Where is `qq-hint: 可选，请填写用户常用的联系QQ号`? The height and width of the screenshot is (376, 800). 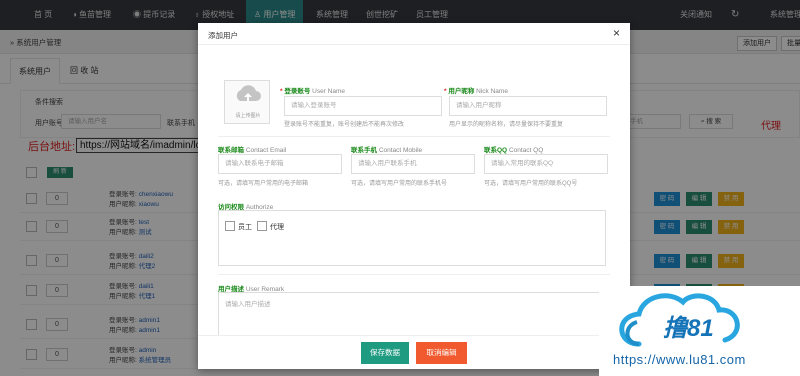 qq-hint: 可选，请填写用户常用的联系QQ号 is located at coordinates (531, 184).